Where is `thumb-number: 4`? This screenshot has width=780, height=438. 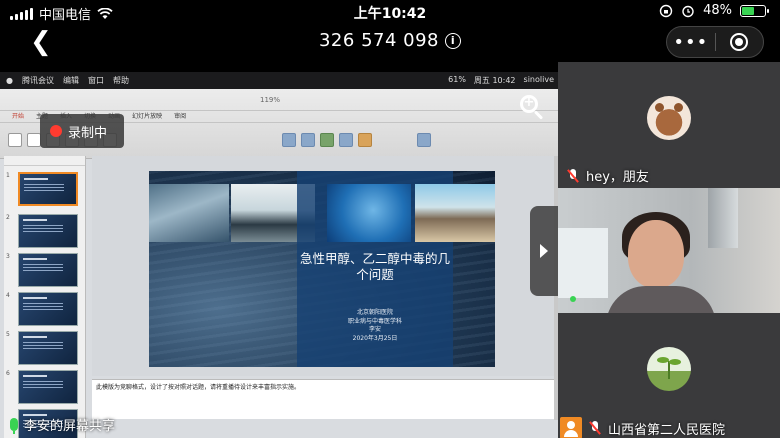
thumb-number: 4 is located at coordinates (8, 295).